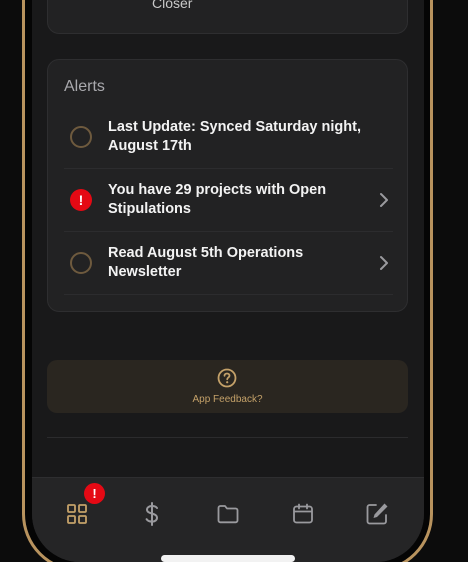 This screenshot has width=468, height=562. Describe the element at coordinates (94, 493) in the screenshot. I see `notification-badge: !` at that location.